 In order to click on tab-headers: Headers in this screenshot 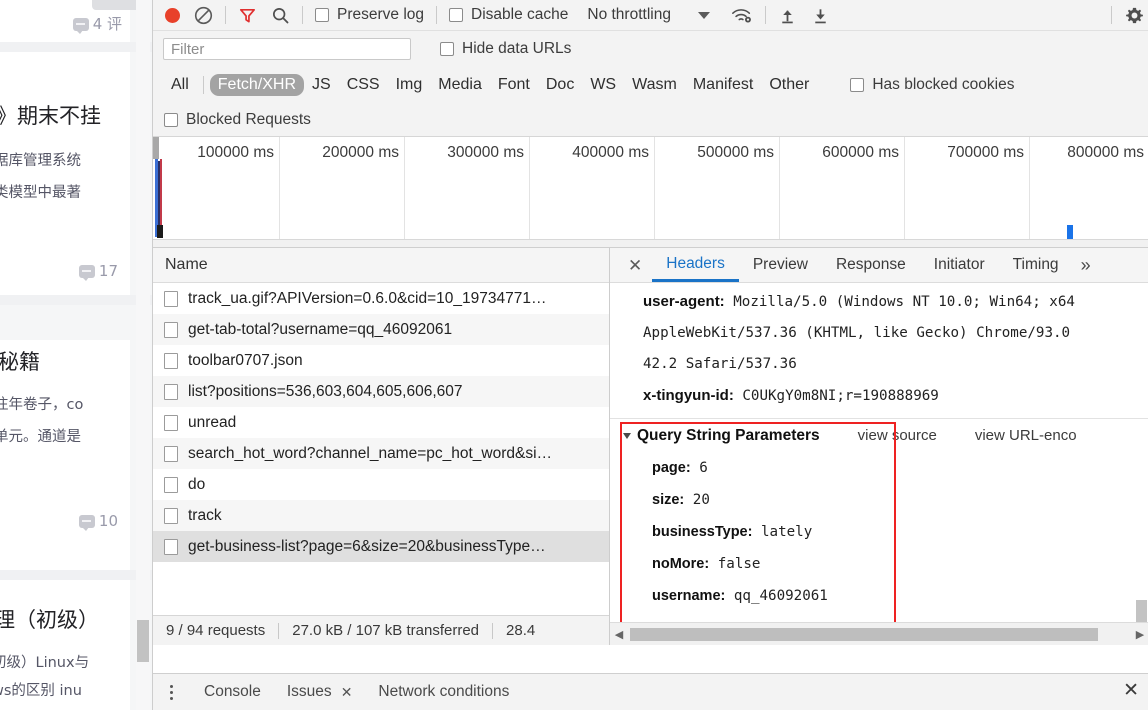, I will do `click(695, 265)`.